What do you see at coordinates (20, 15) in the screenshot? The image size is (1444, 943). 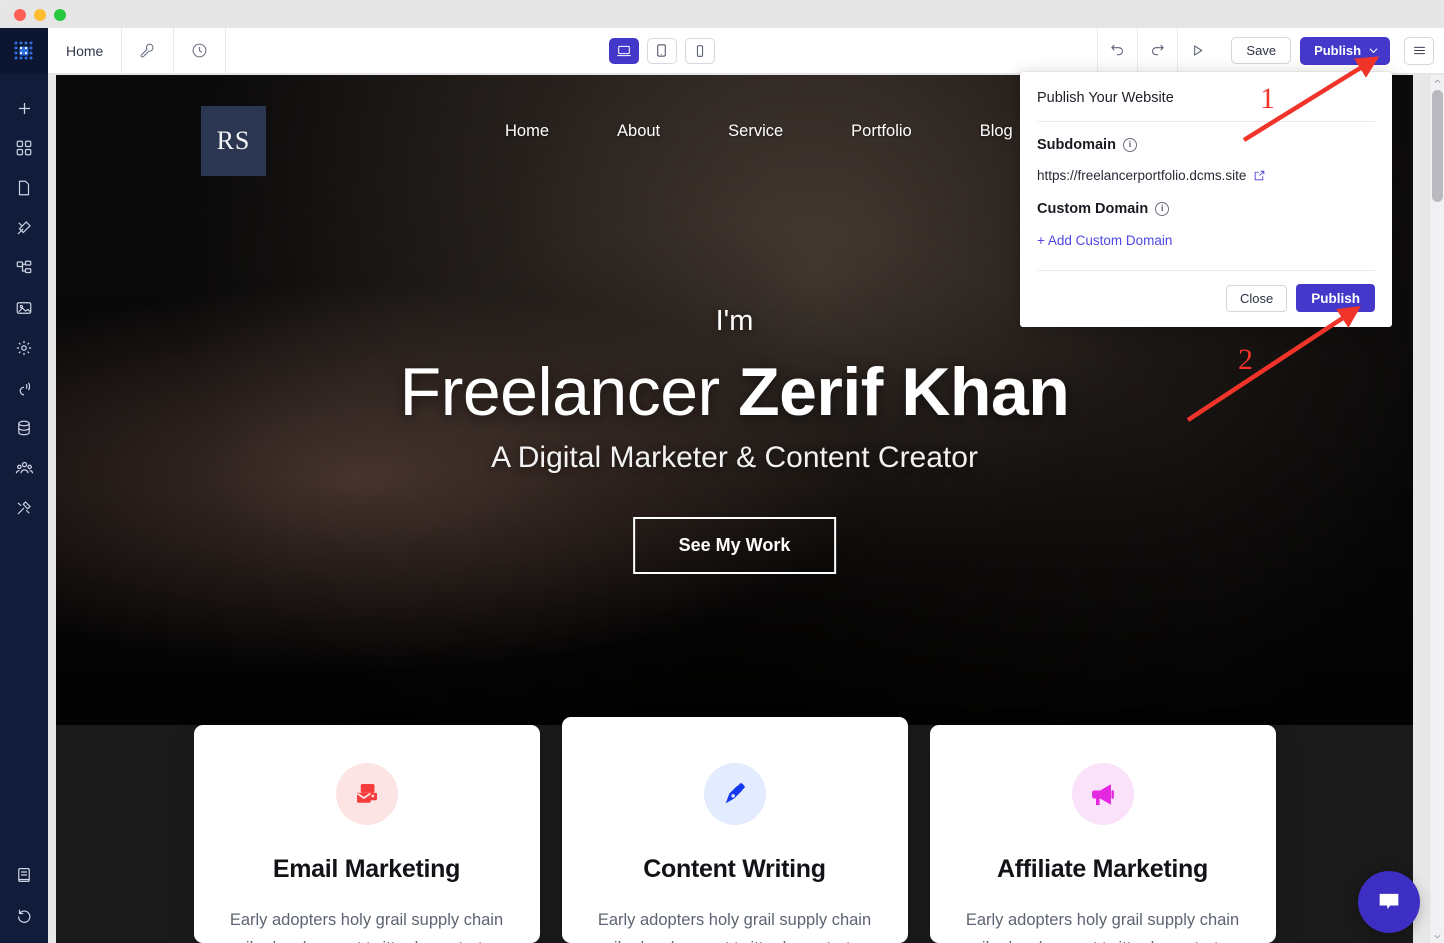 I see `close-window-button` at bounding box center [20, 15].